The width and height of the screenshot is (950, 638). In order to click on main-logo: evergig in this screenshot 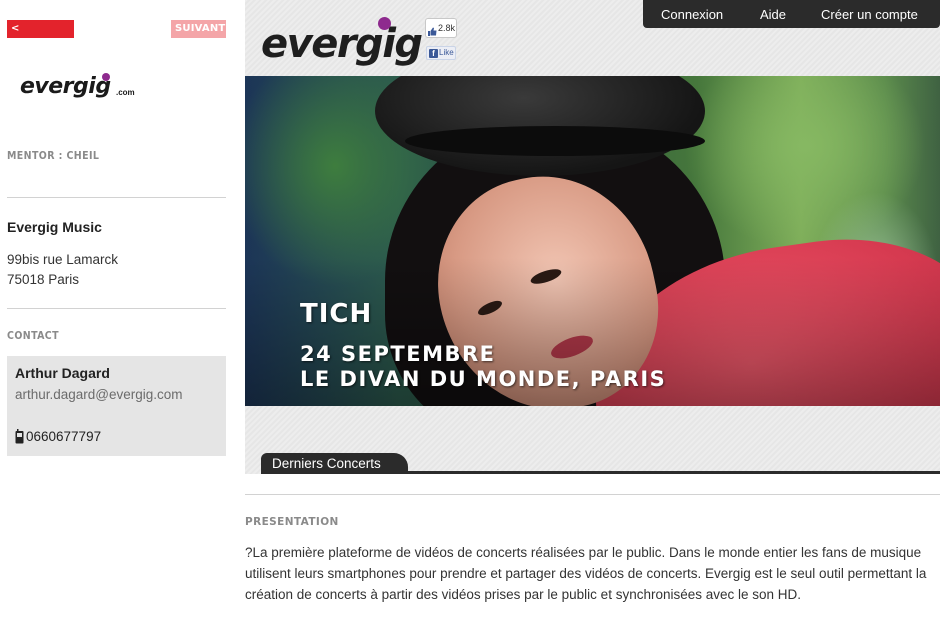, I will do `click(342, 42)`.